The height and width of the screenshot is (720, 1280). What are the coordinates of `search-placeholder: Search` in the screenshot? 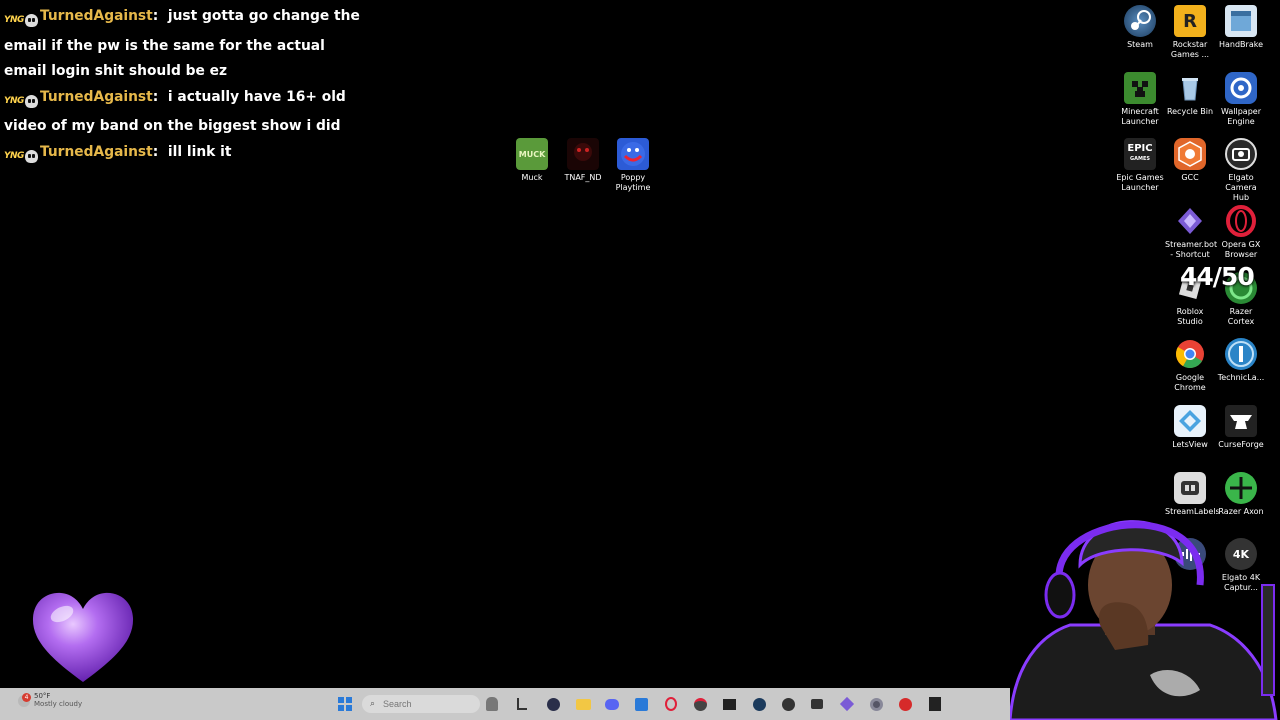 It's located at (397, 704).